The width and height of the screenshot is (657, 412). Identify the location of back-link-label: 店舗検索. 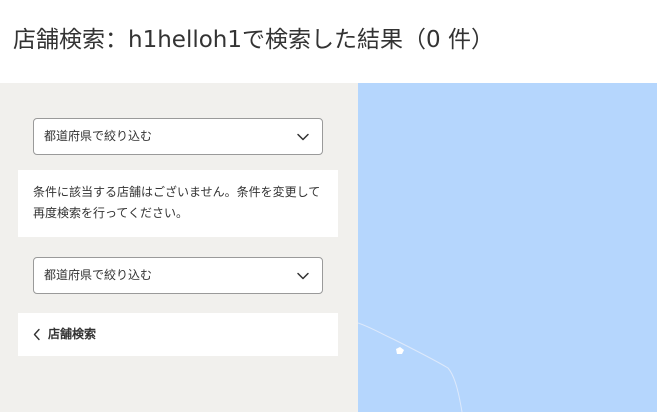
(72, 334).